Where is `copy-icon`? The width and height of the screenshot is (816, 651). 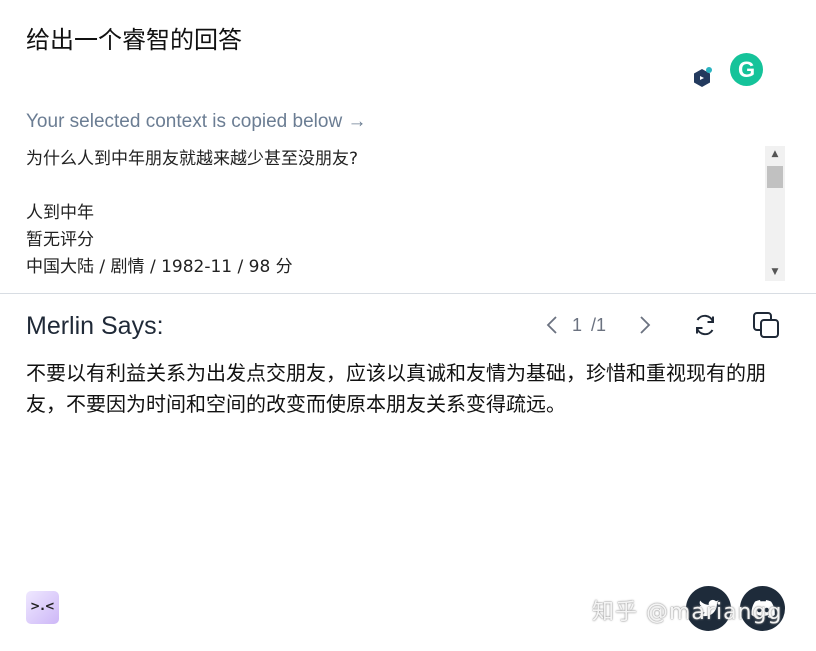
copy-icon is located at coordinates (766, 325).